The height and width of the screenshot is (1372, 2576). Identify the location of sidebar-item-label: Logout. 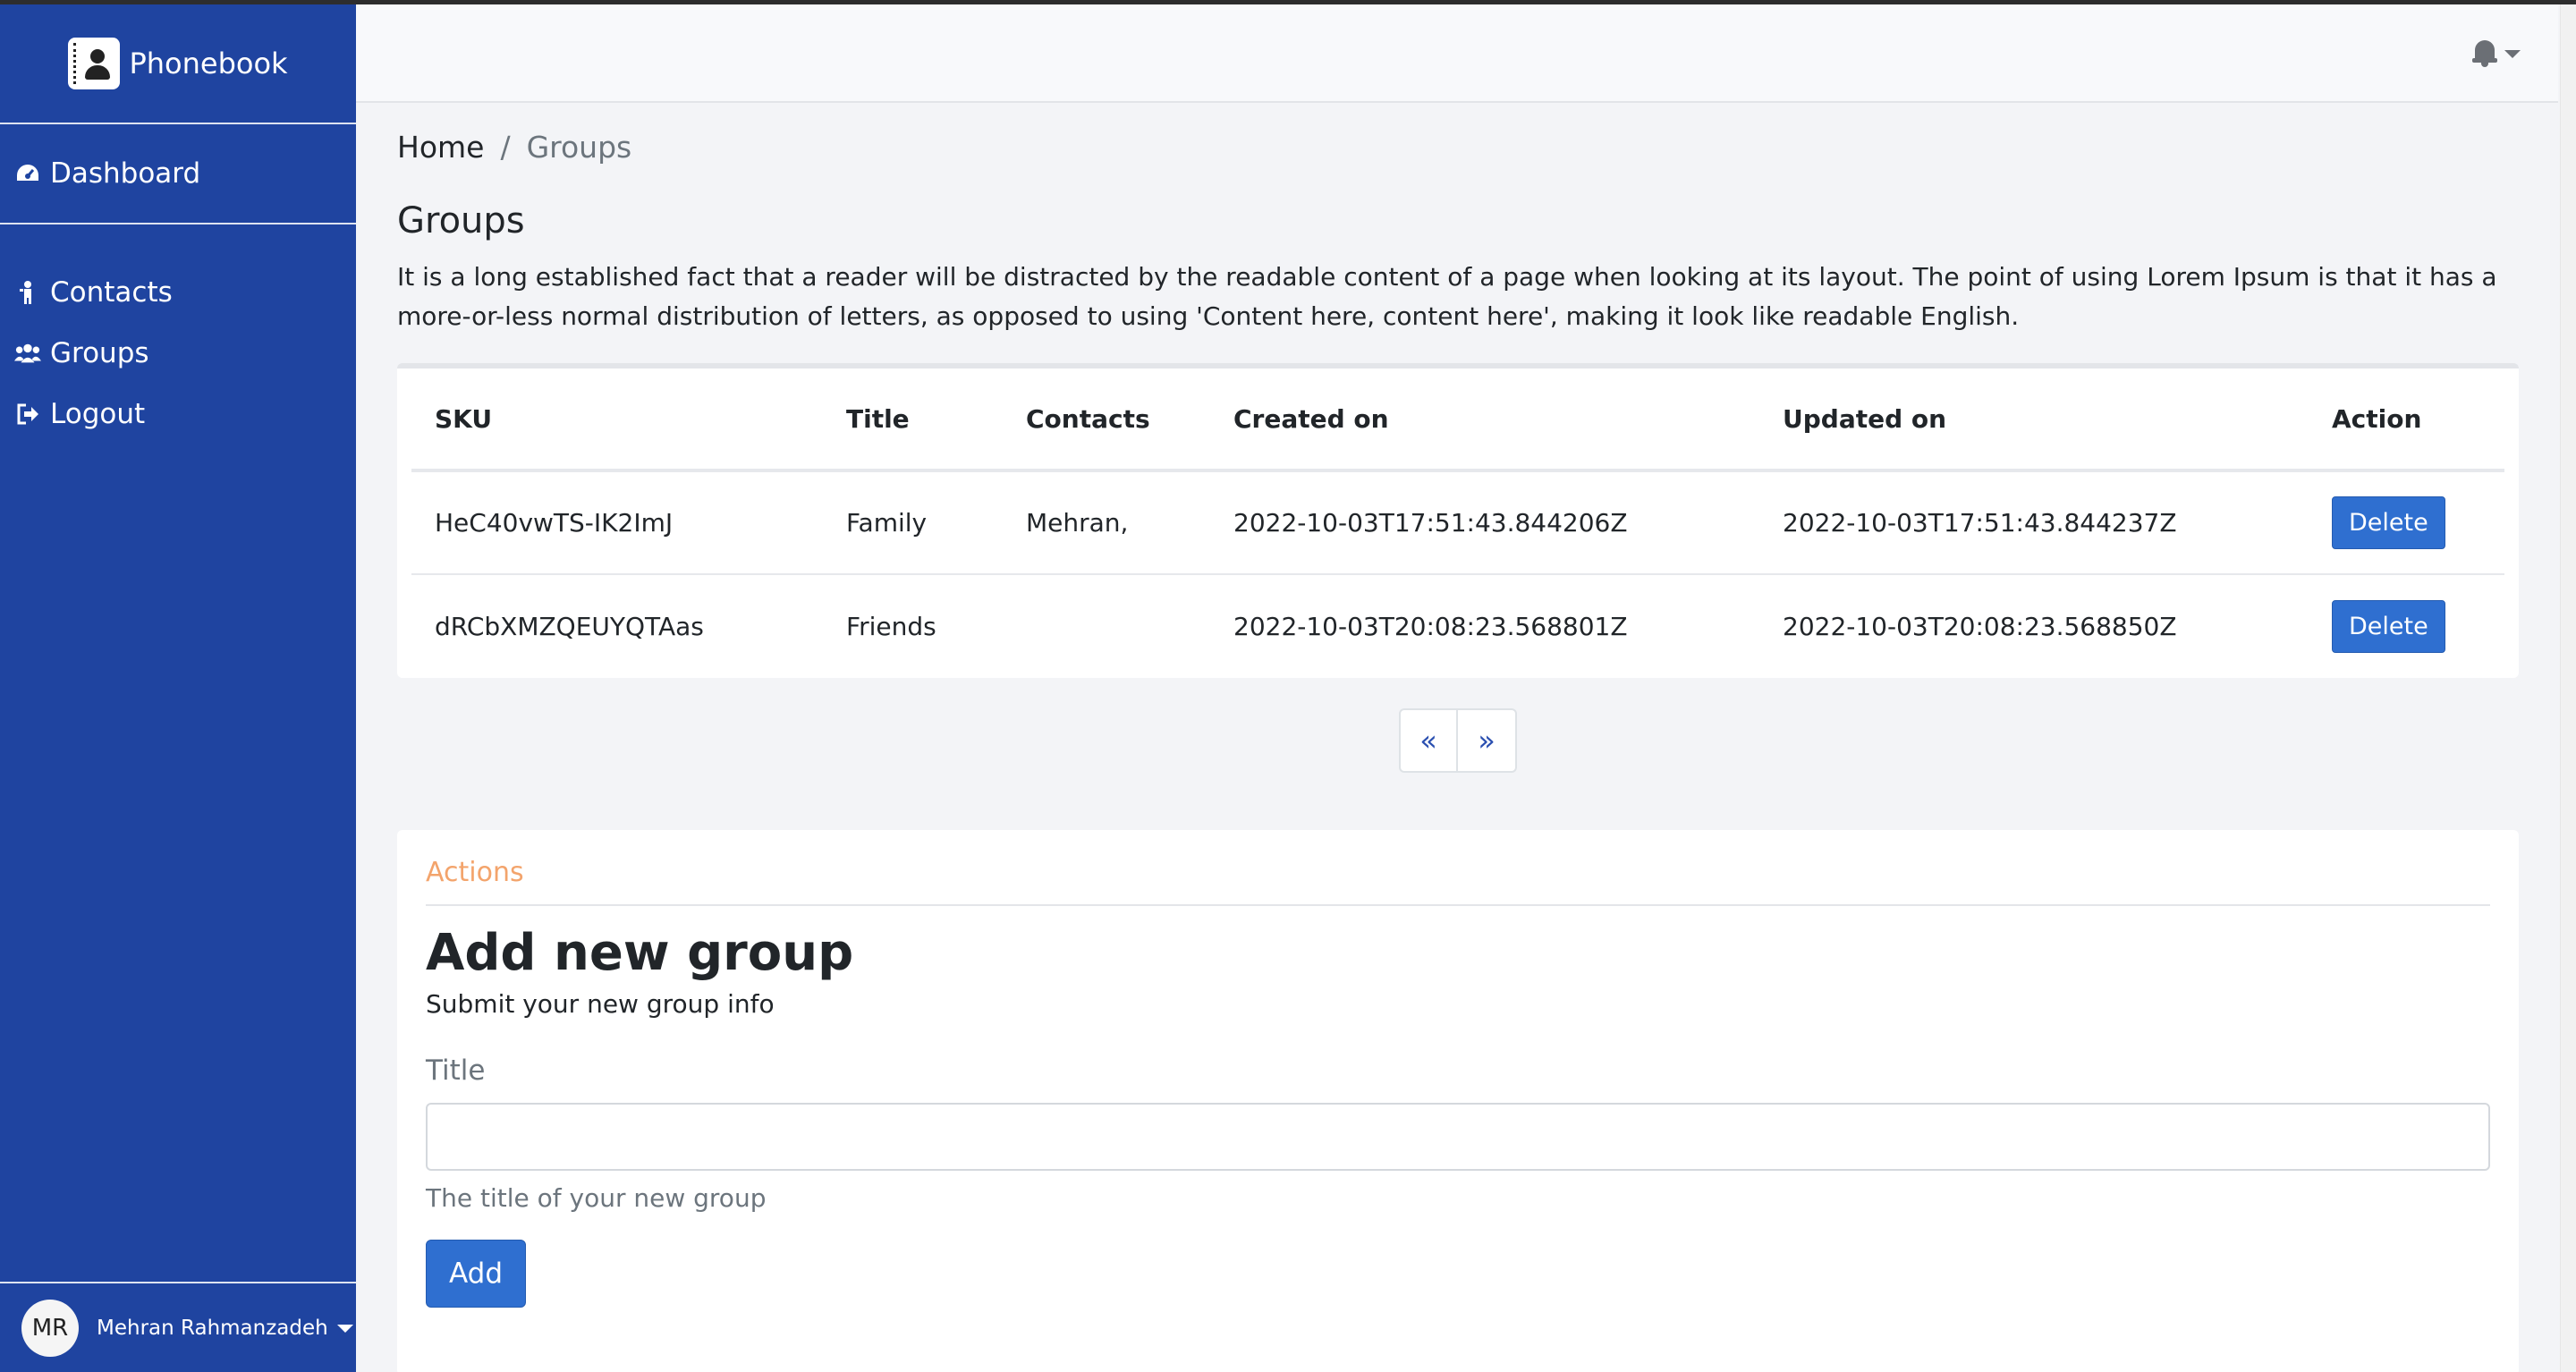
(98, 414).